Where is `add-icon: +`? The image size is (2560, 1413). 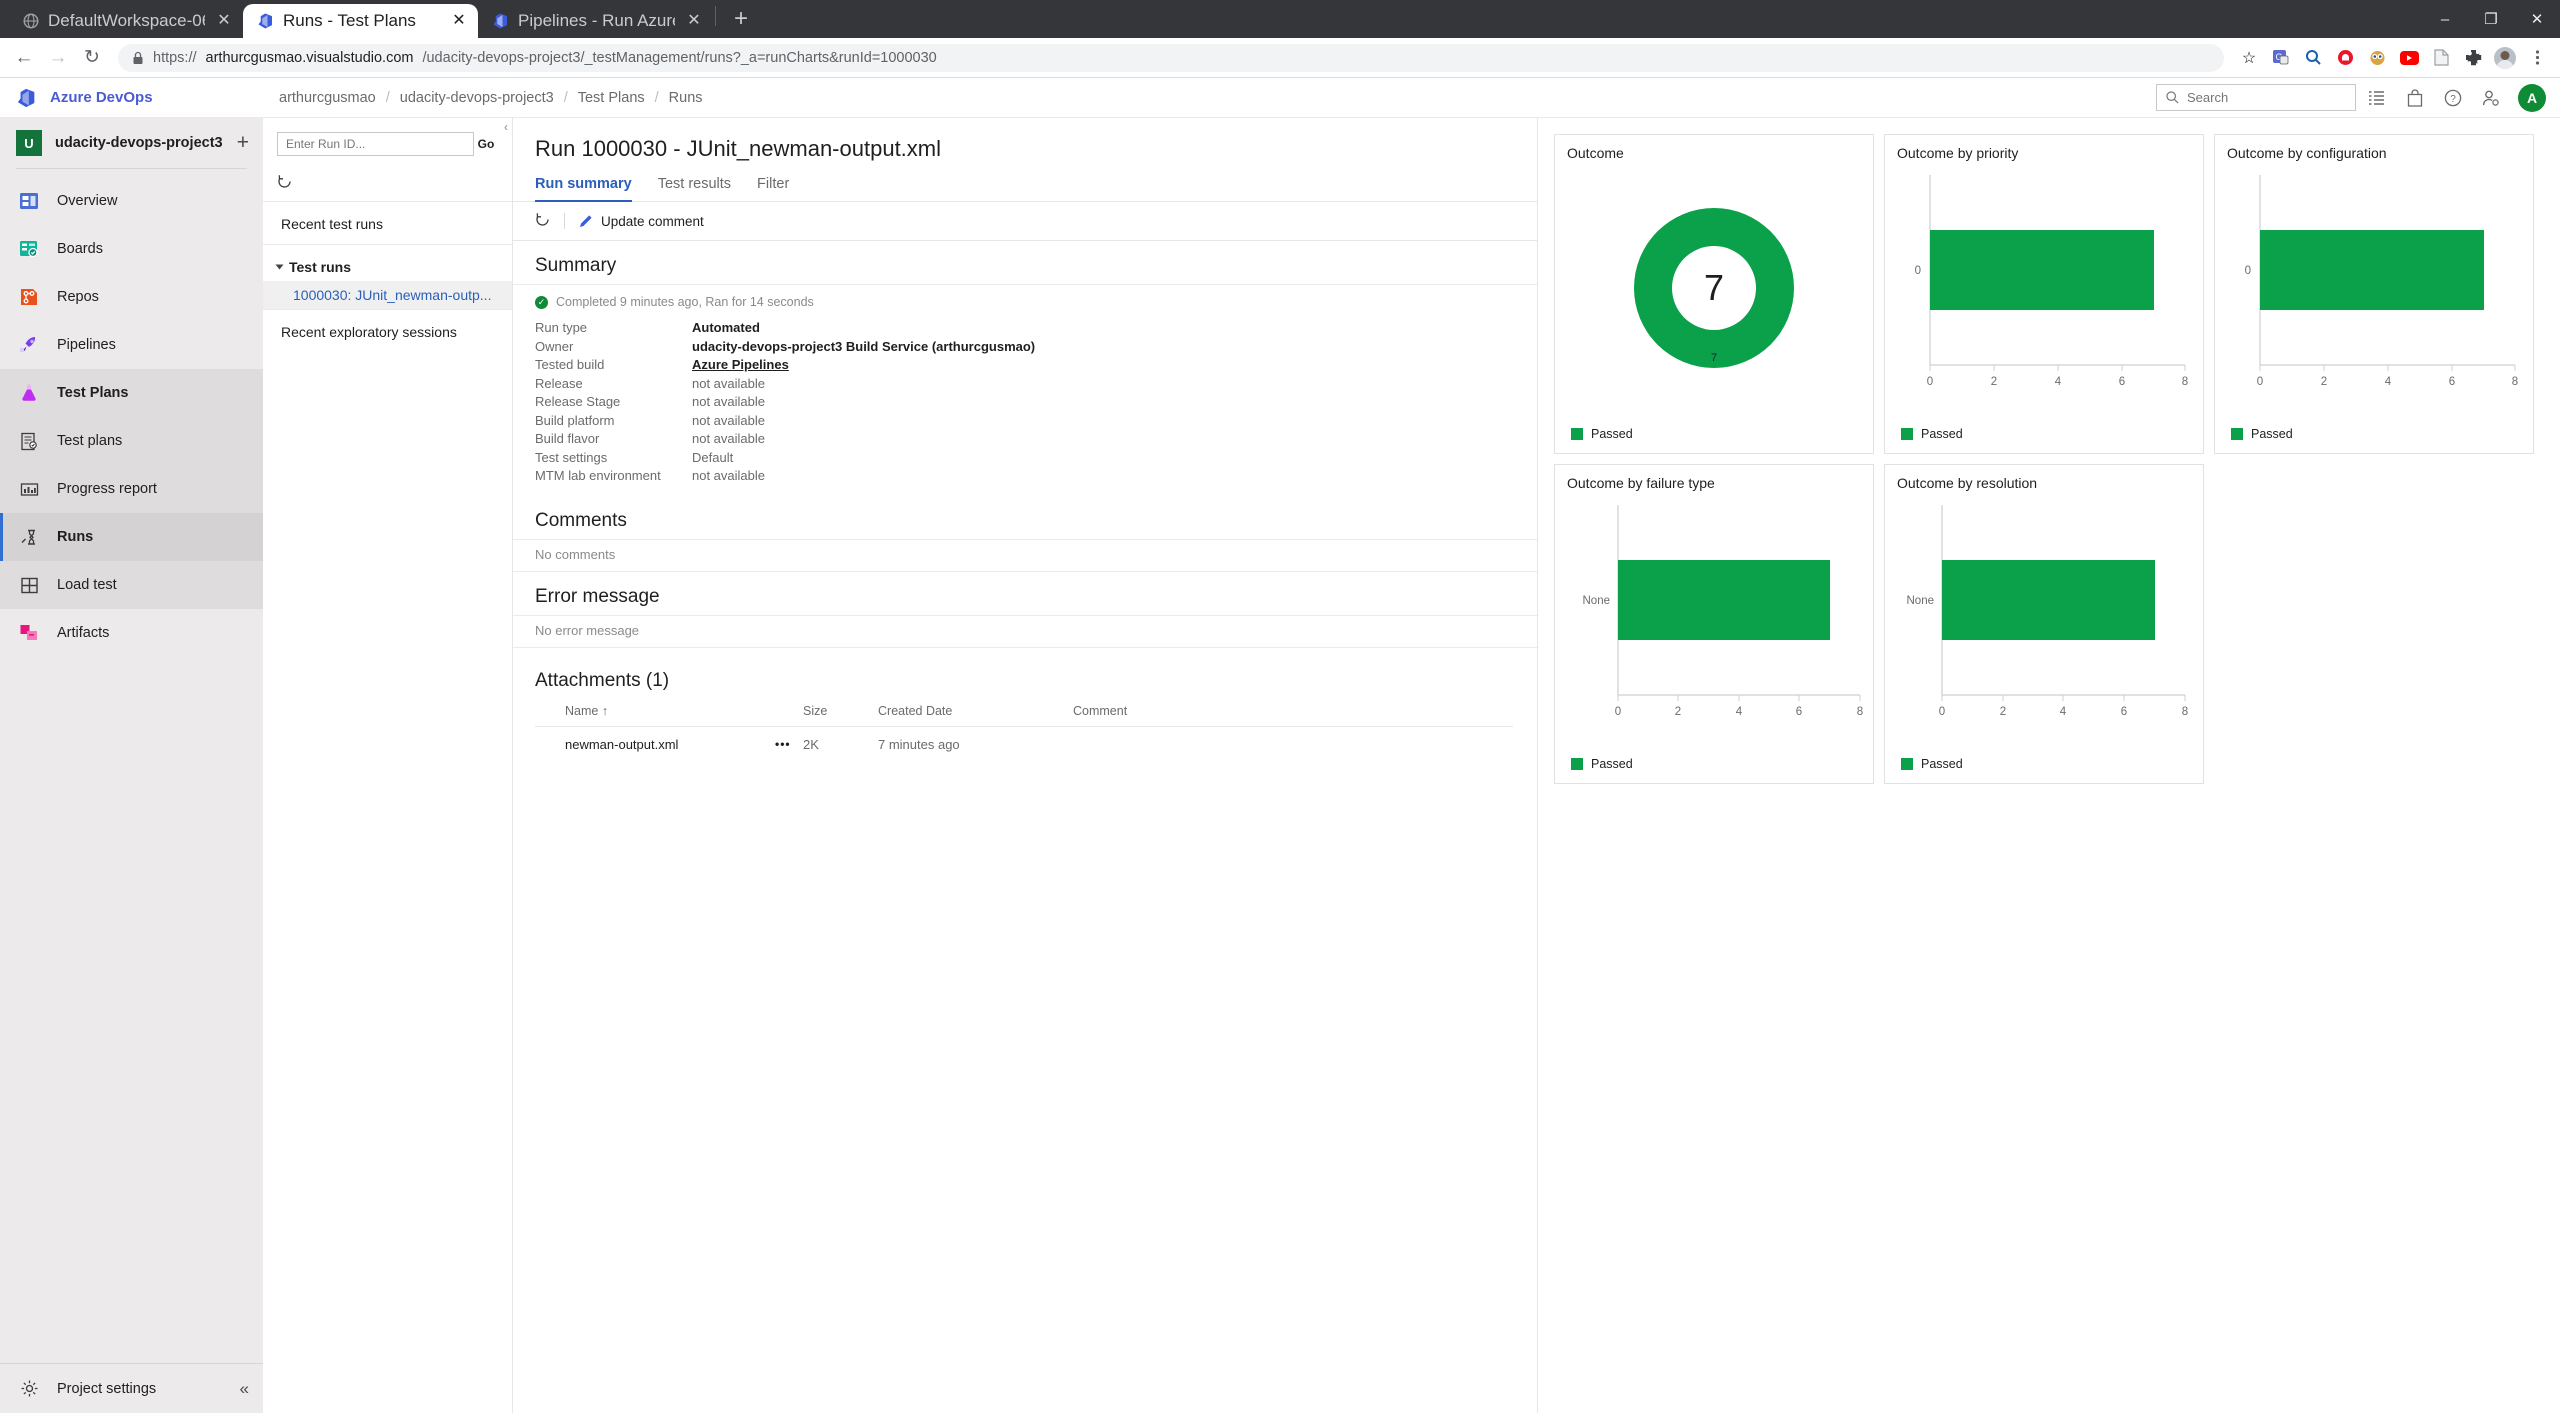 add-icon: + is located at coordinates (243, 143).